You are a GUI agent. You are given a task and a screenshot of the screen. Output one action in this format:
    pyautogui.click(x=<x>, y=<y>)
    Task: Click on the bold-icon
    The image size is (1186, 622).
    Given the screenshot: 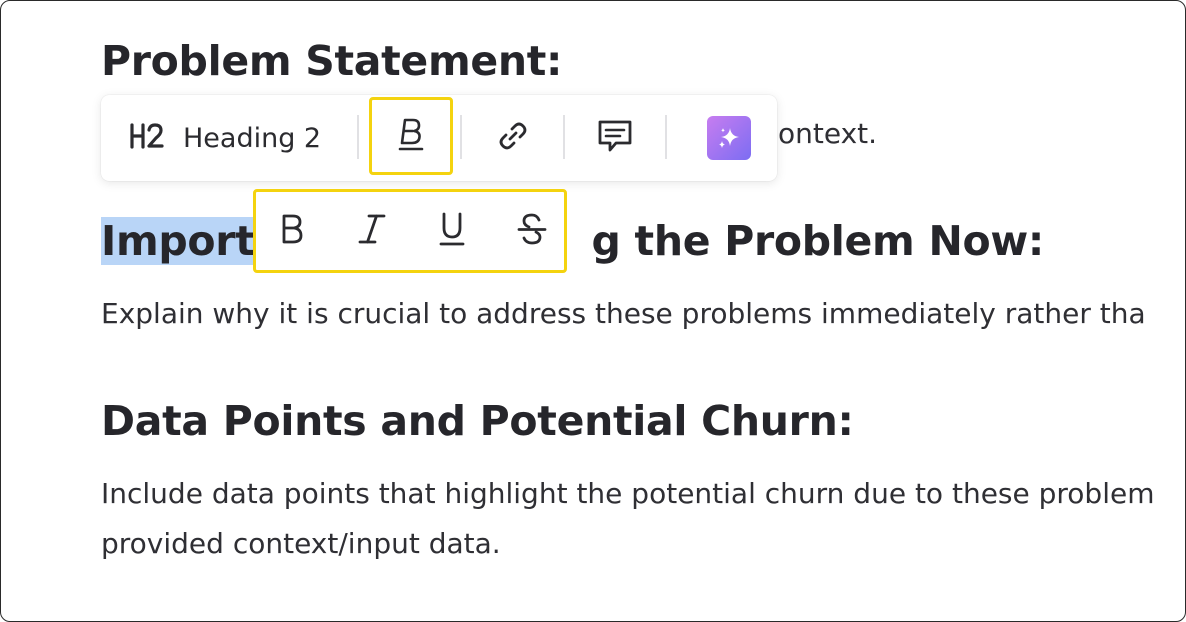 What is the action you would take?
    pyautogui.click(x=292, y=231)
    